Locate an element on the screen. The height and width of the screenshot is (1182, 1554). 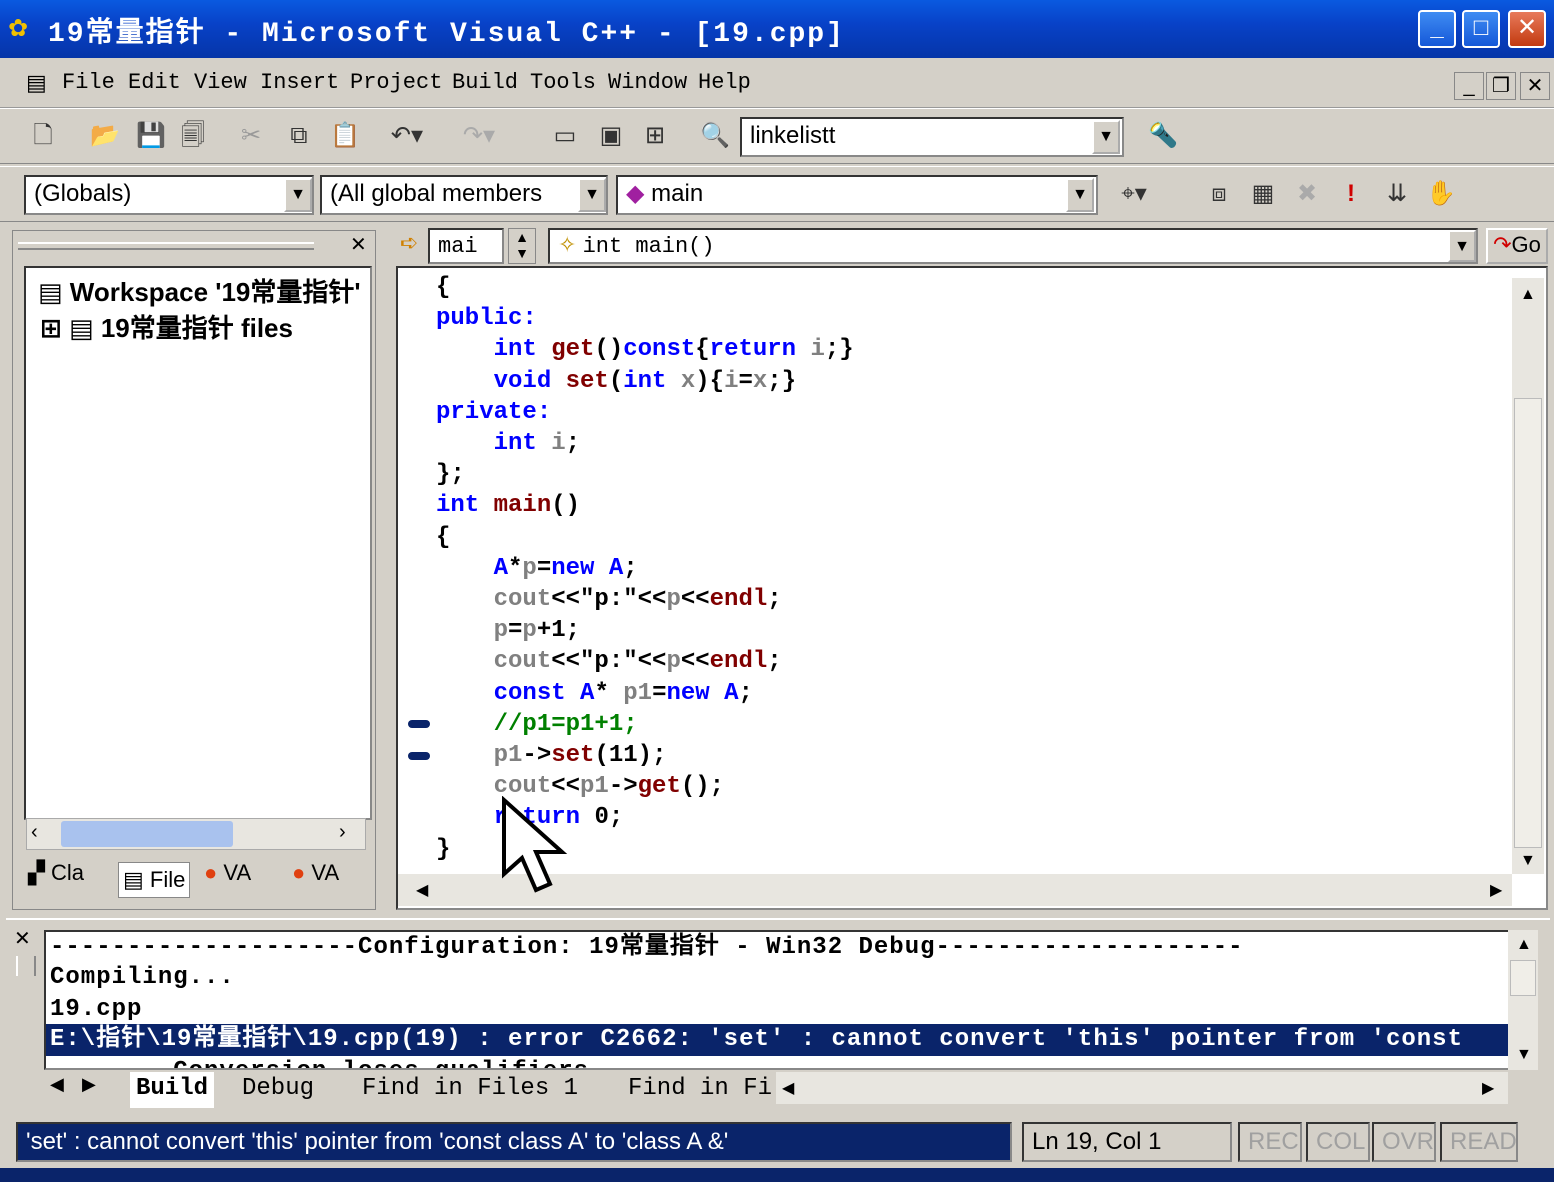
find-combo: linkelistt is located at coordinates (932, 137).